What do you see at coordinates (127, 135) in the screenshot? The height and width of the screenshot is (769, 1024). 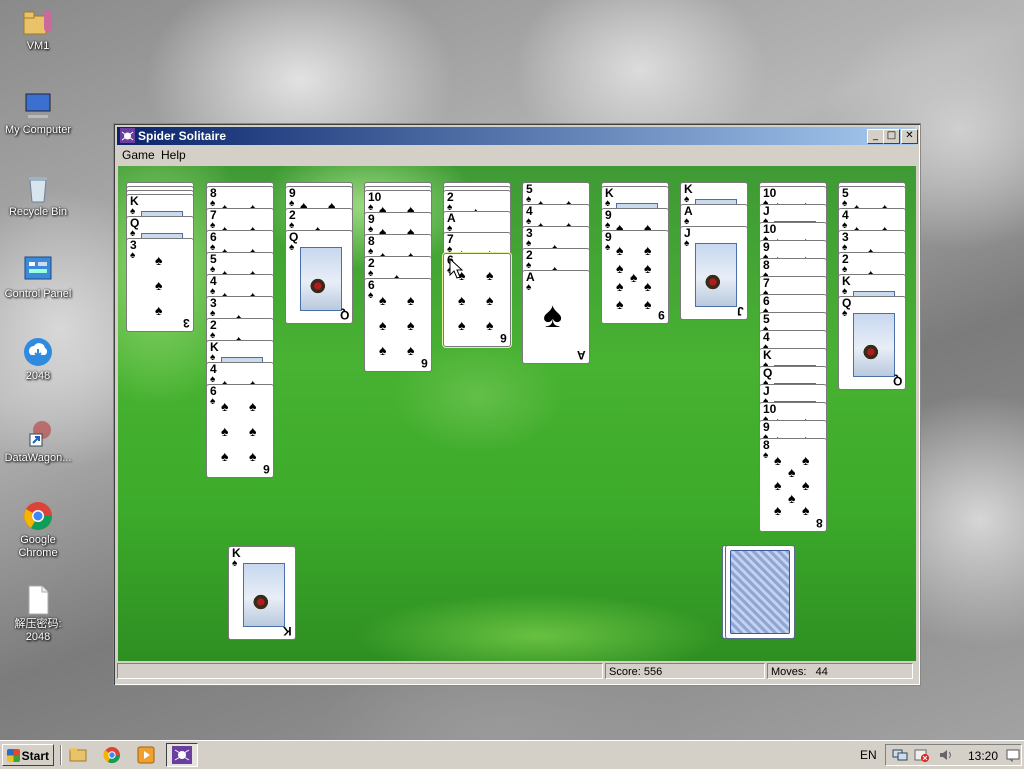 I see `spider-app-icon` at bounding box center [127, 135].